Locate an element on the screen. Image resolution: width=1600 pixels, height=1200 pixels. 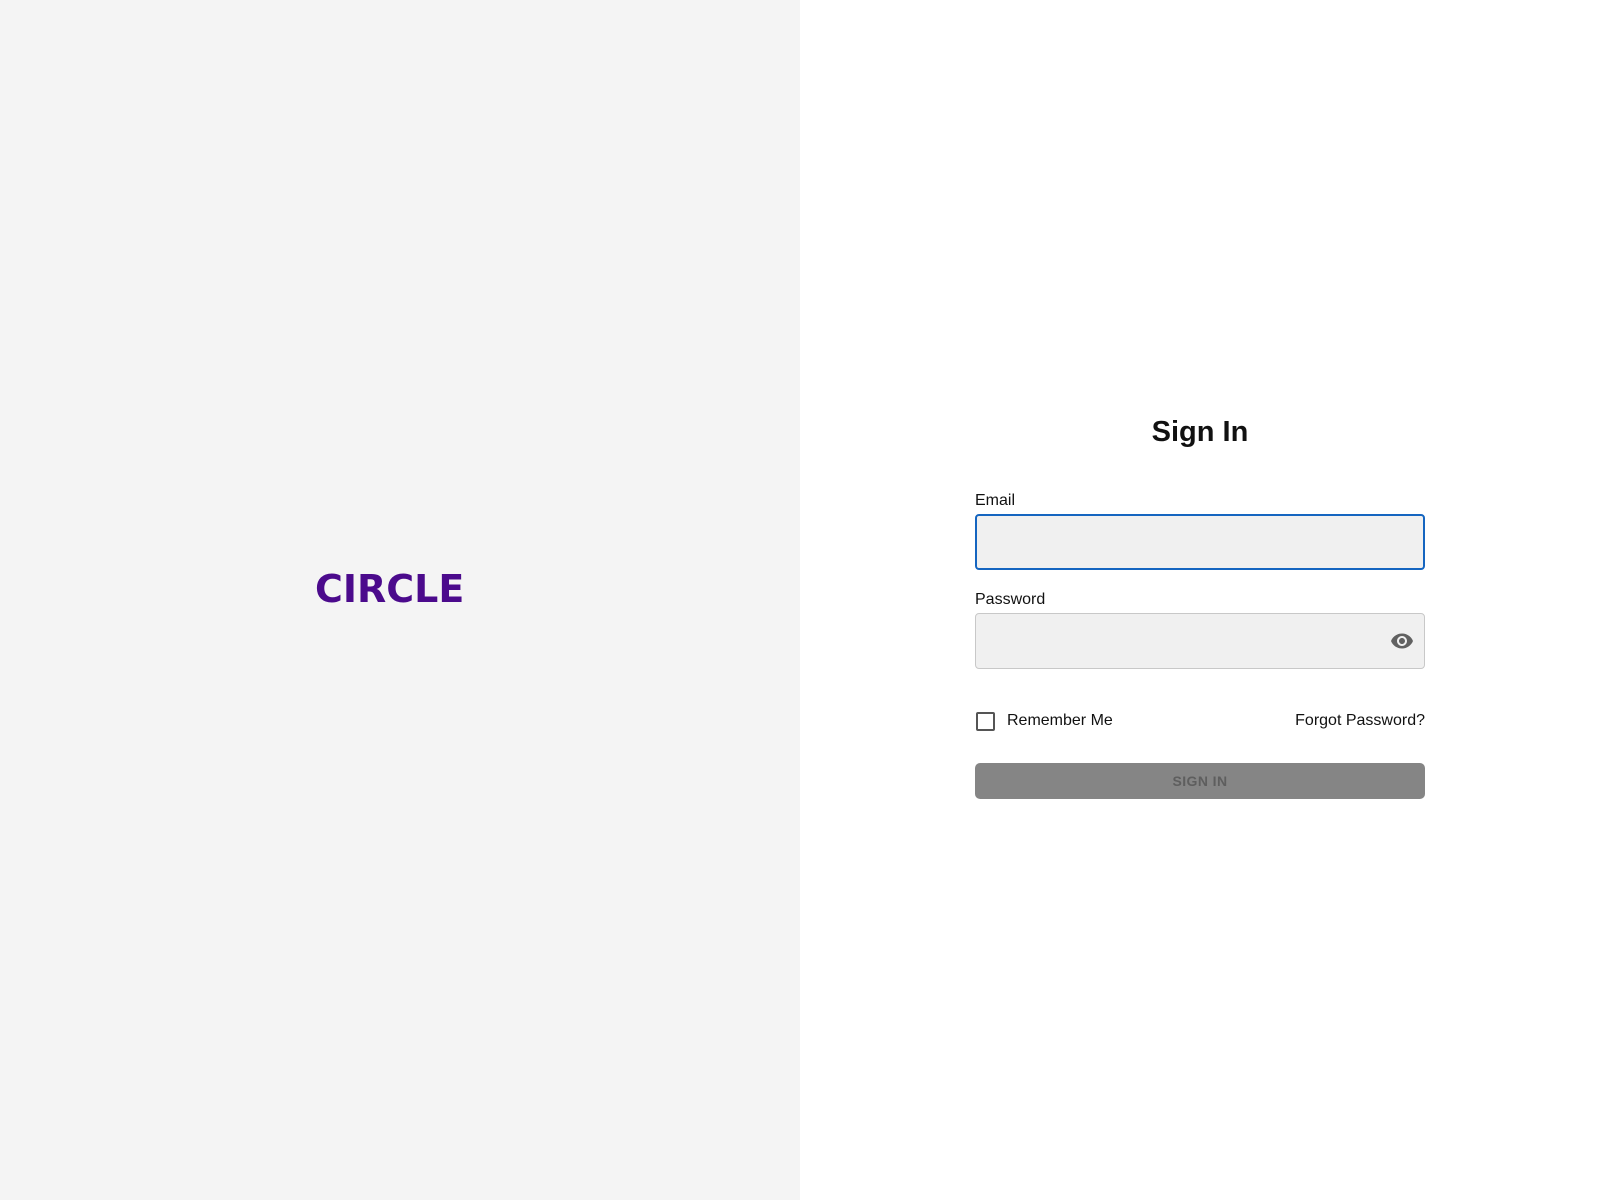
email-label: Email is located at coordinates (995, 500).